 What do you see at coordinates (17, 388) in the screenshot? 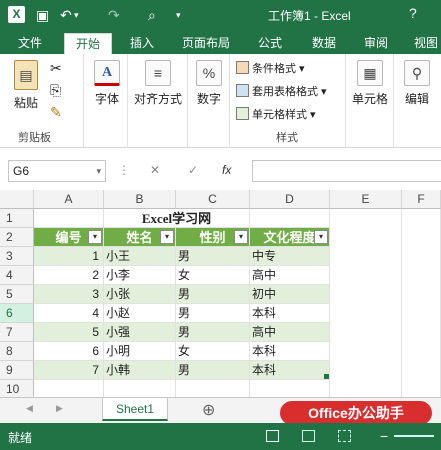
I see `row-header-10: 10` at bounding box center [17, 388].